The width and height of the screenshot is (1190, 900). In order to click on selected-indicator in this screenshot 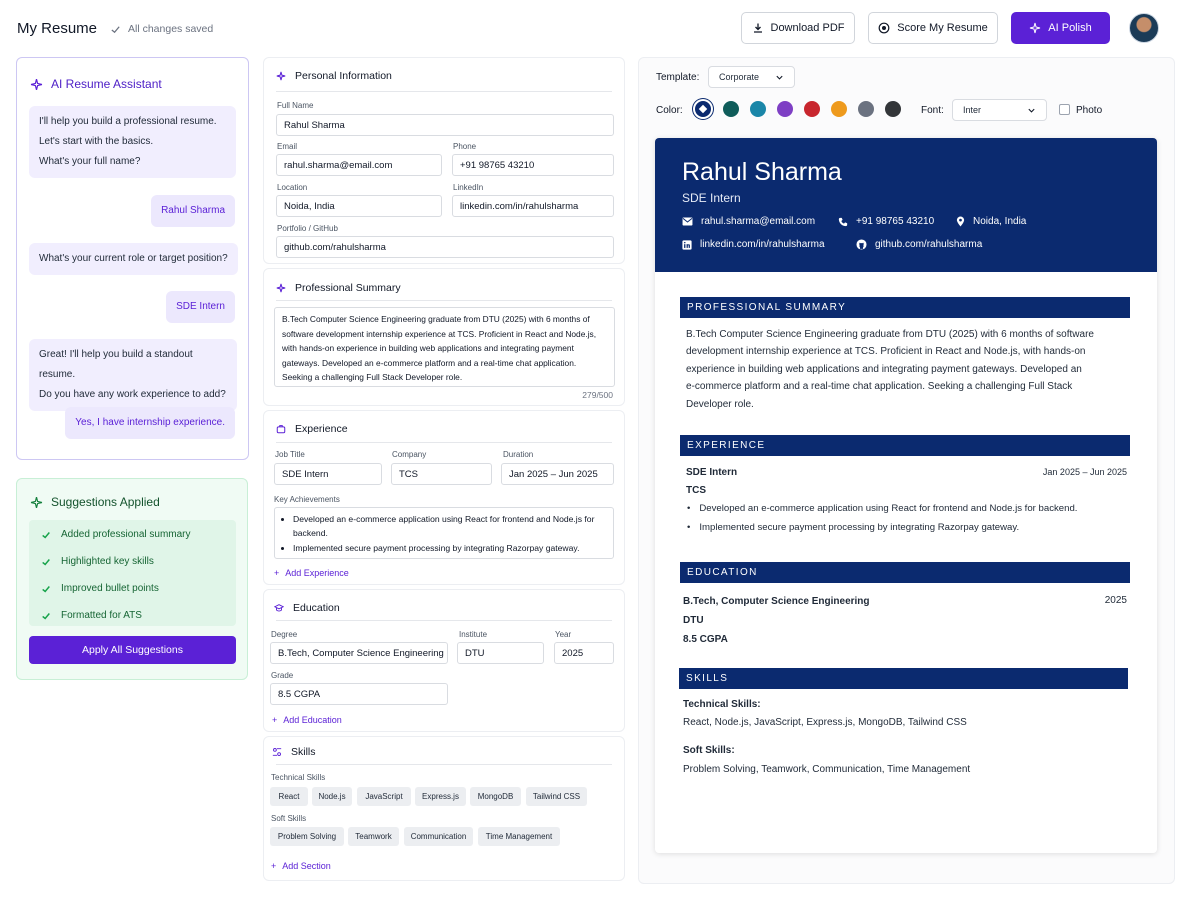, I will do `click(703, 109)`.